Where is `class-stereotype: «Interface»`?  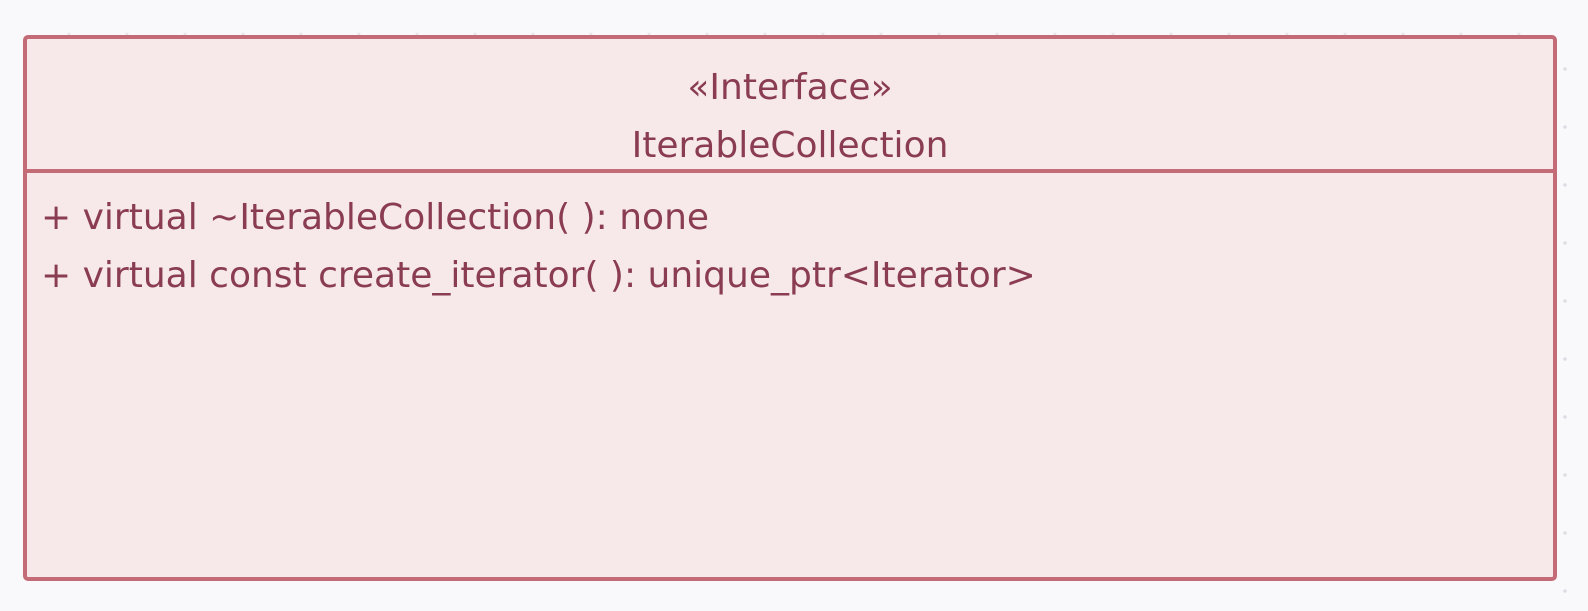
class-stereotype: «Interface» is located at coordinates (790, 87).